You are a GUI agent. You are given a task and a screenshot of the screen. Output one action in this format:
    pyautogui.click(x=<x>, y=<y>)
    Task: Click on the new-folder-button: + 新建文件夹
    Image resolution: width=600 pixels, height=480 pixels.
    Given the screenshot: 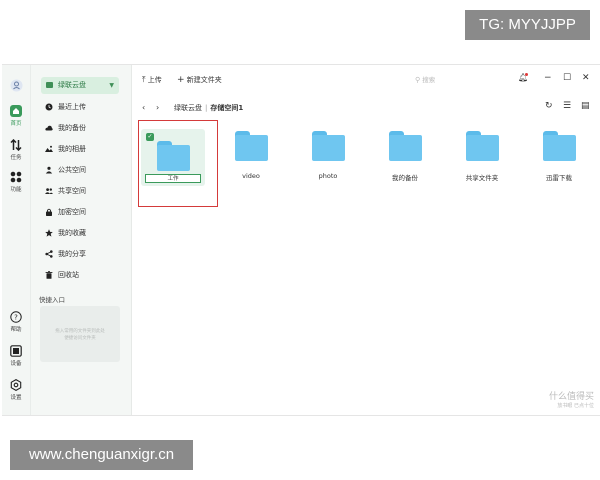 What is the action you would take?
    pyautogui.click(x=199, y=80)
    